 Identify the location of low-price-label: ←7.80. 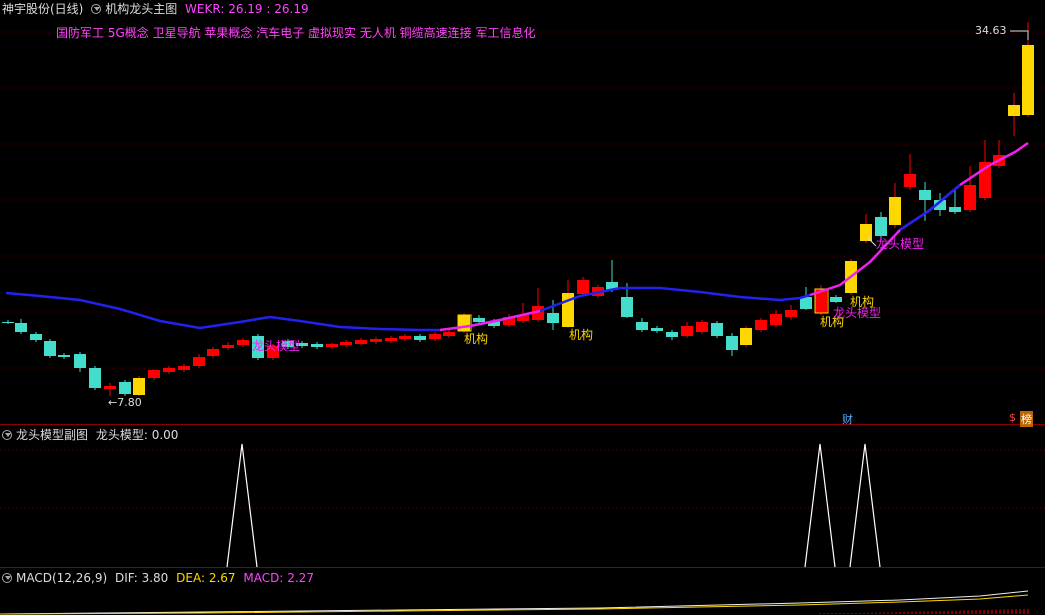
(125, 402).